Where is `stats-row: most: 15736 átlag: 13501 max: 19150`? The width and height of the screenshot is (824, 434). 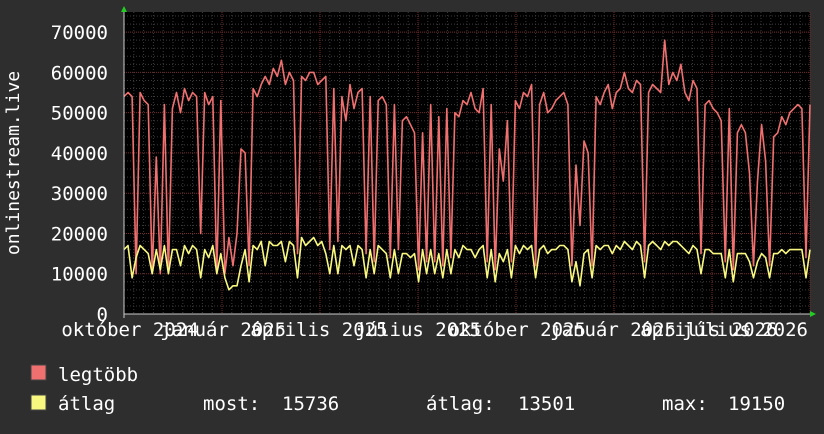
stats-row: most: 15736 átlag: 13501 max: 19150 is located at coordinates (494, 404).